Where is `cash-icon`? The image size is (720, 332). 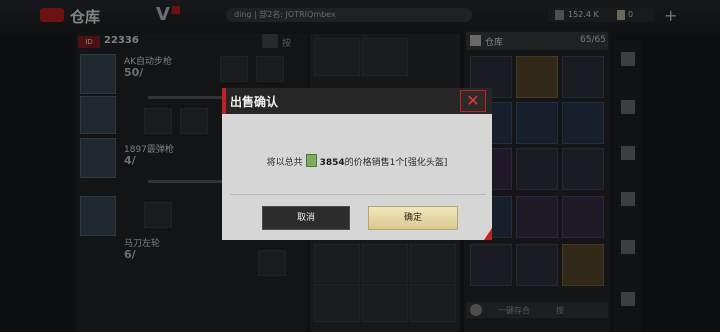
cash-icon is located at coordinates (311, 160).